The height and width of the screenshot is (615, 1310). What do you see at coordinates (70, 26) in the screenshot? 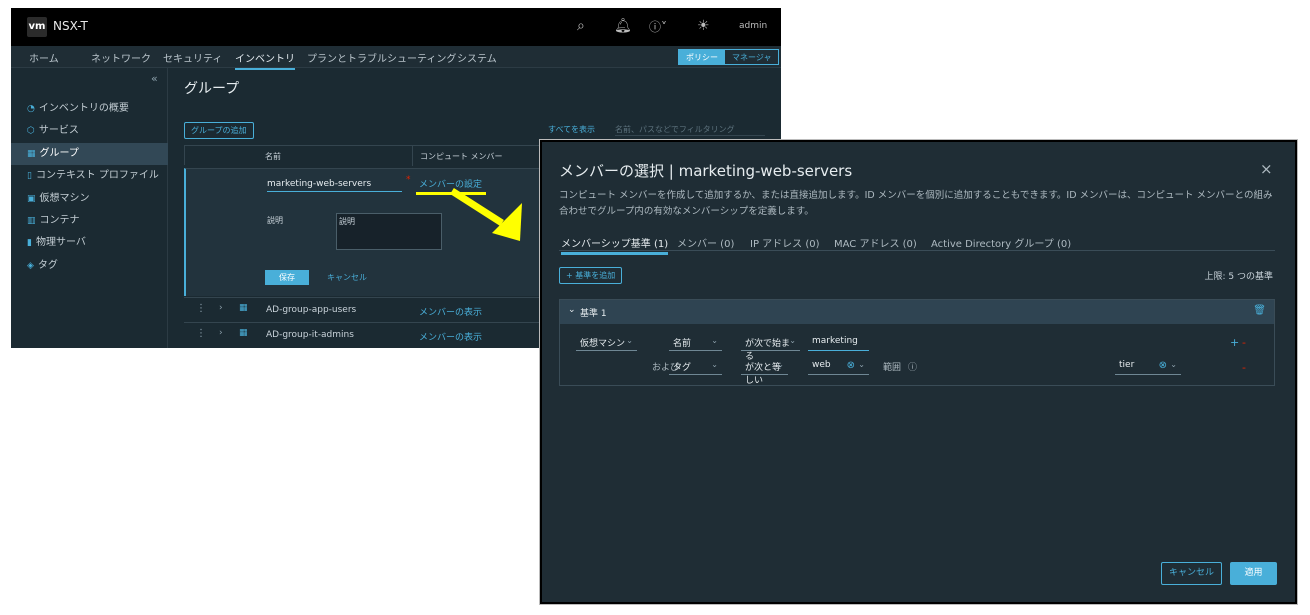
I see `app-title: NSX-T` at bounding box center [70, 26].